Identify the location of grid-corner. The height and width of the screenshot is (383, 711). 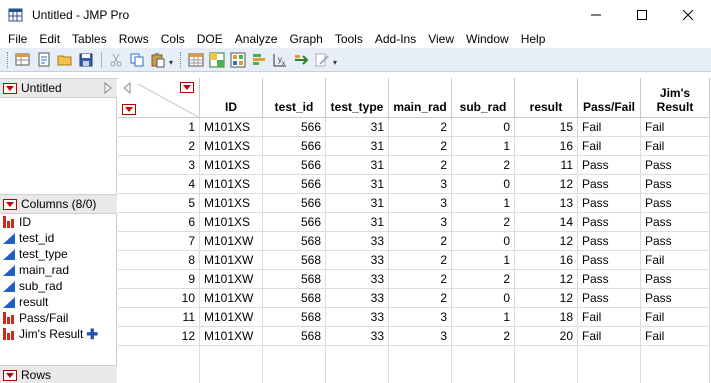
(159, 98).